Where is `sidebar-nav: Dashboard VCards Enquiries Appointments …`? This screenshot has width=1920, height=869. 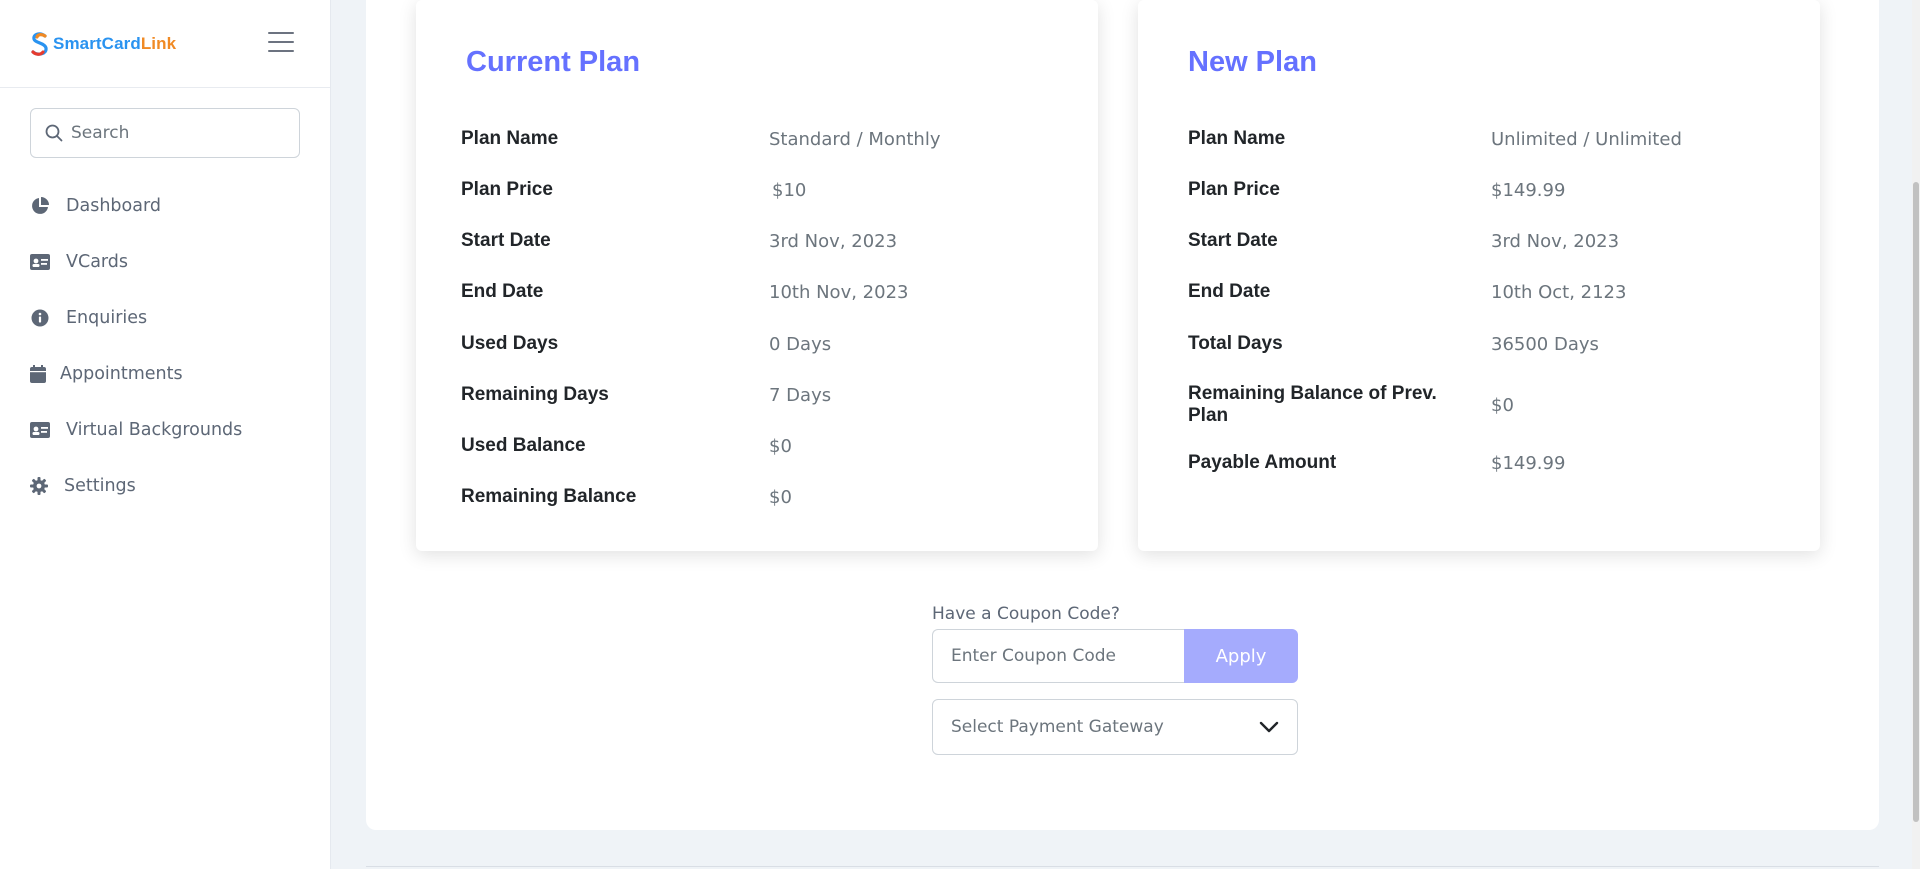
sidebar-nav: Dashboard VCards Enquiries Appointments … is located at coordinates (165, 346).